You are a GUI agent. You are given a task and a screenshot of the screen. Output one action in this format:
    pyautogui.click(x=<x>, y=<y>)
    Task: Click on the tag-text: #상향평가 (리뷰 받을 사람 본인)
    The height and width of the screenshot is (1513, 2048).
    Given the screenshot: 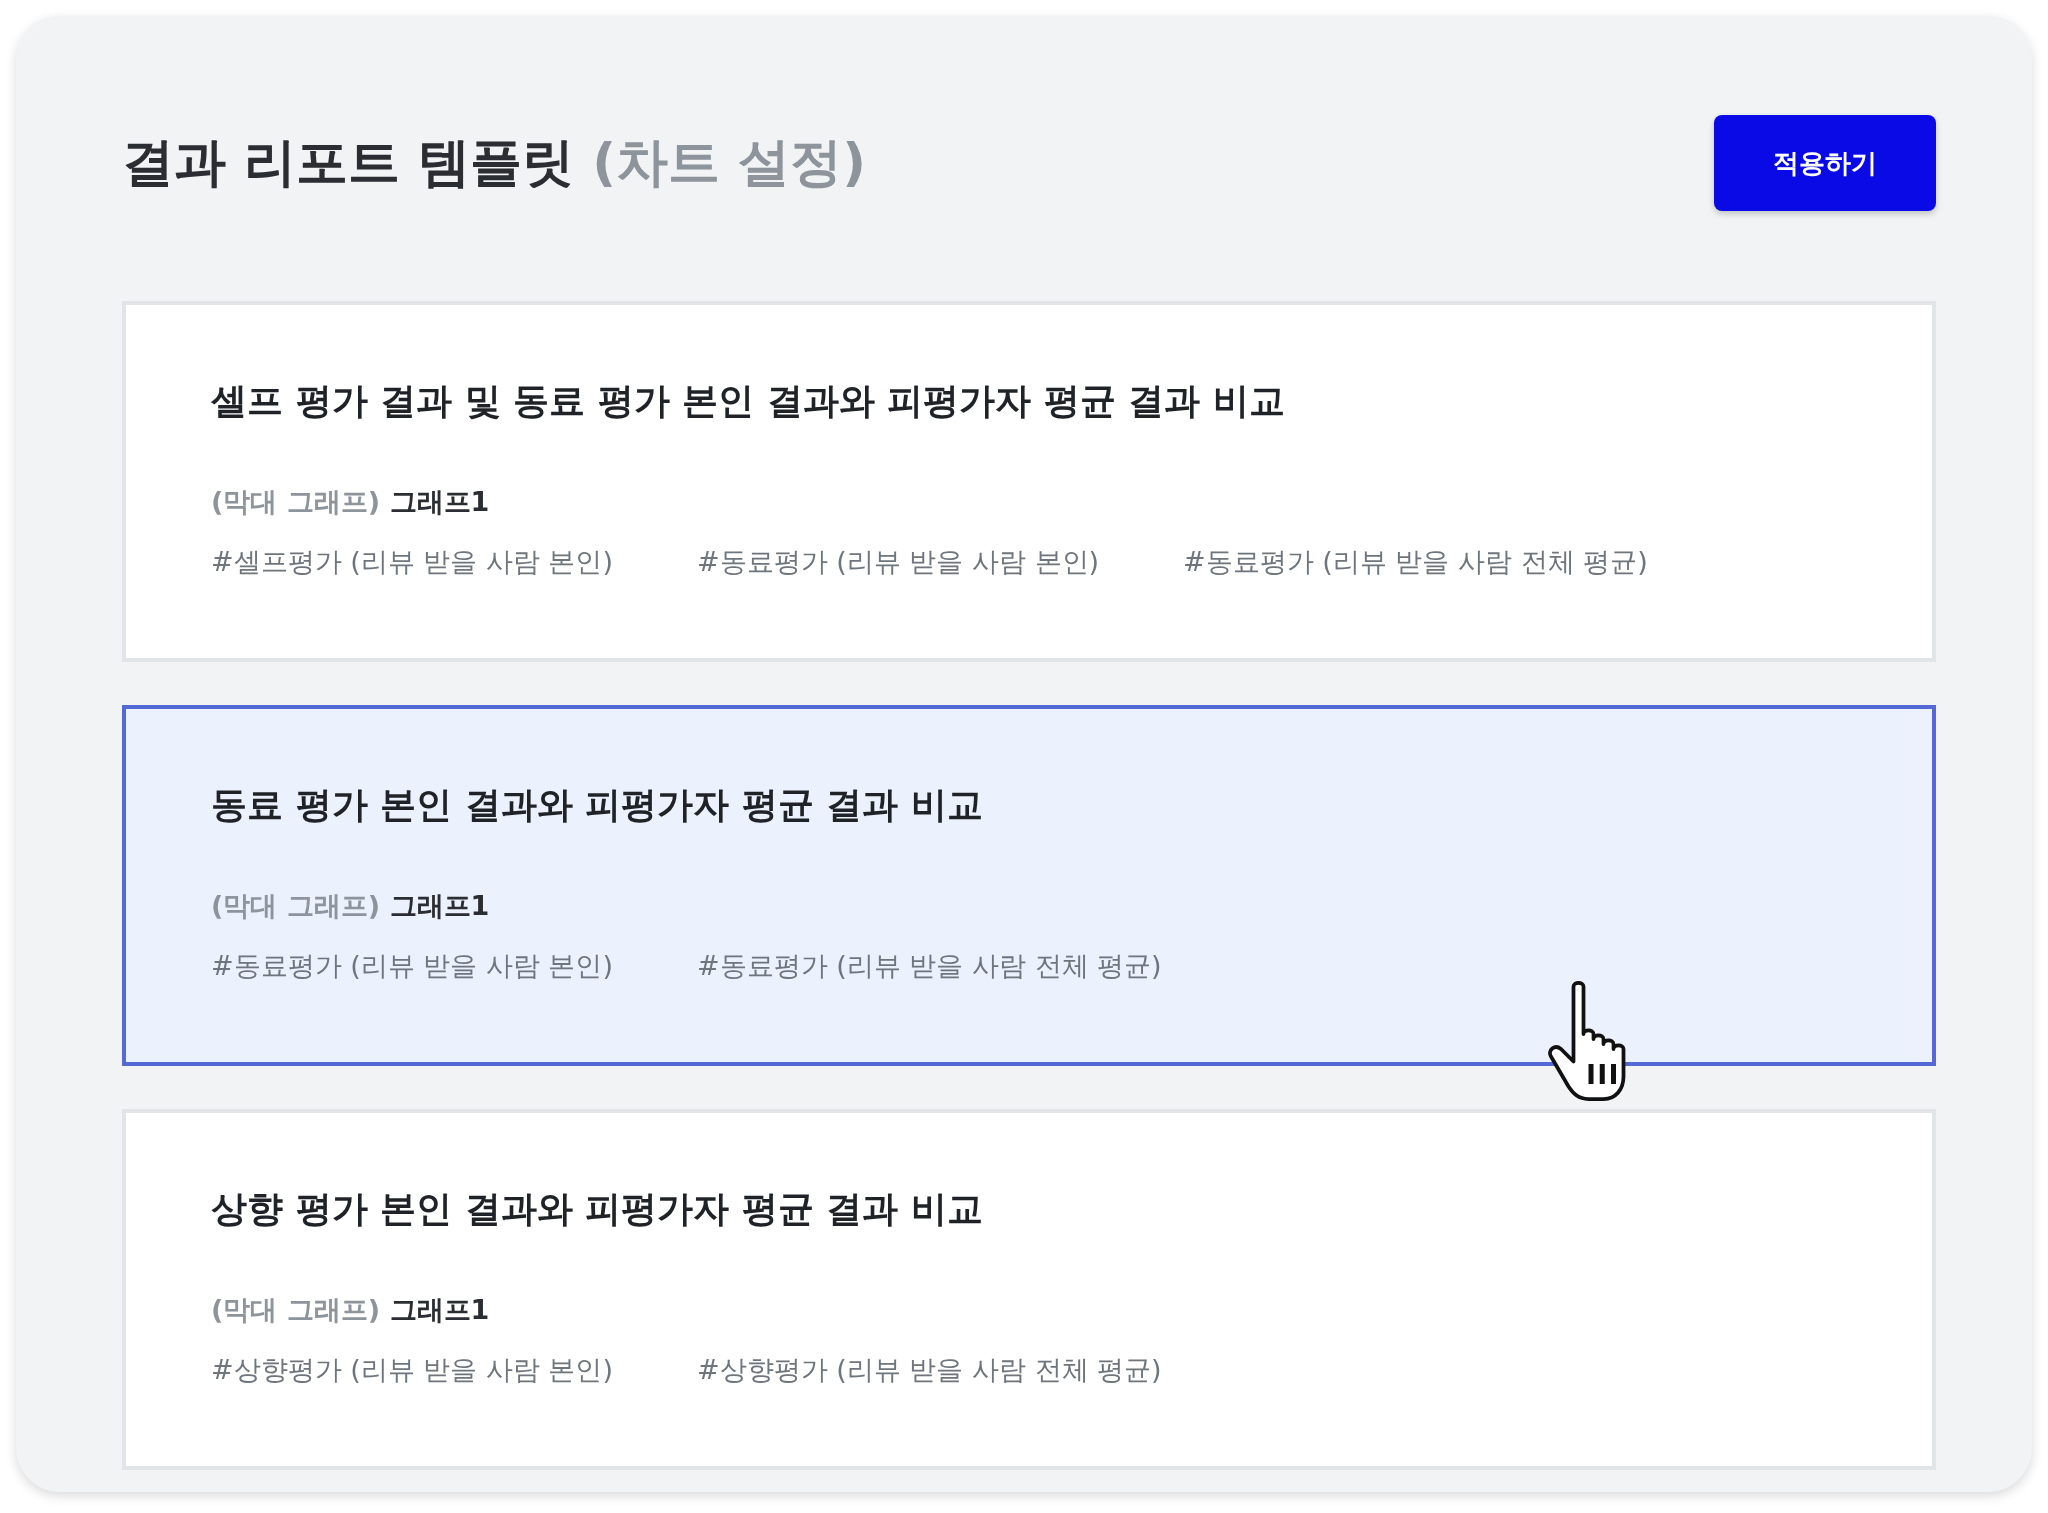 What is the action you would take?
    pyautogui.click(x=412, y=1370)
    